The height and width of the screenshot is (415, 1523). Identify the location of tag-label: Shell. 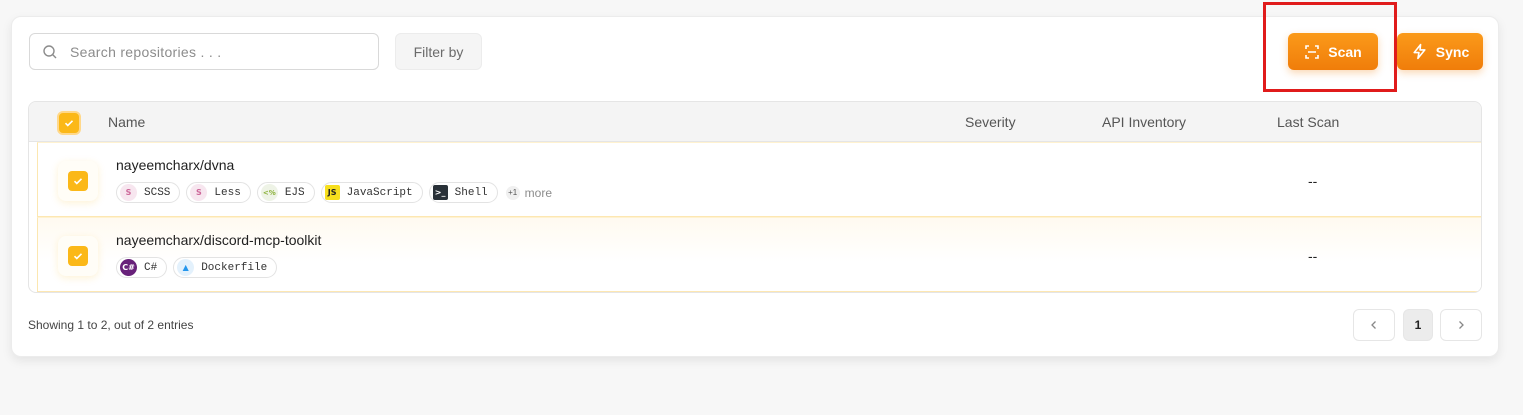
(471, 192).